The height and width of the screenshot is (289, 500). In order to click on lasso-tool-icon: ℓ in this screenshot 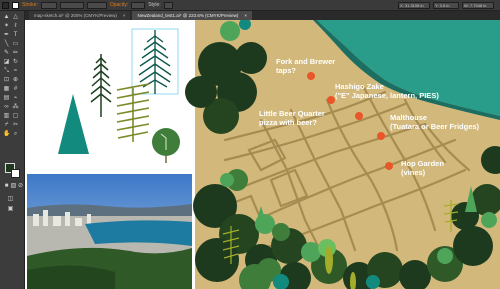, I will do `click(15, 26)`.